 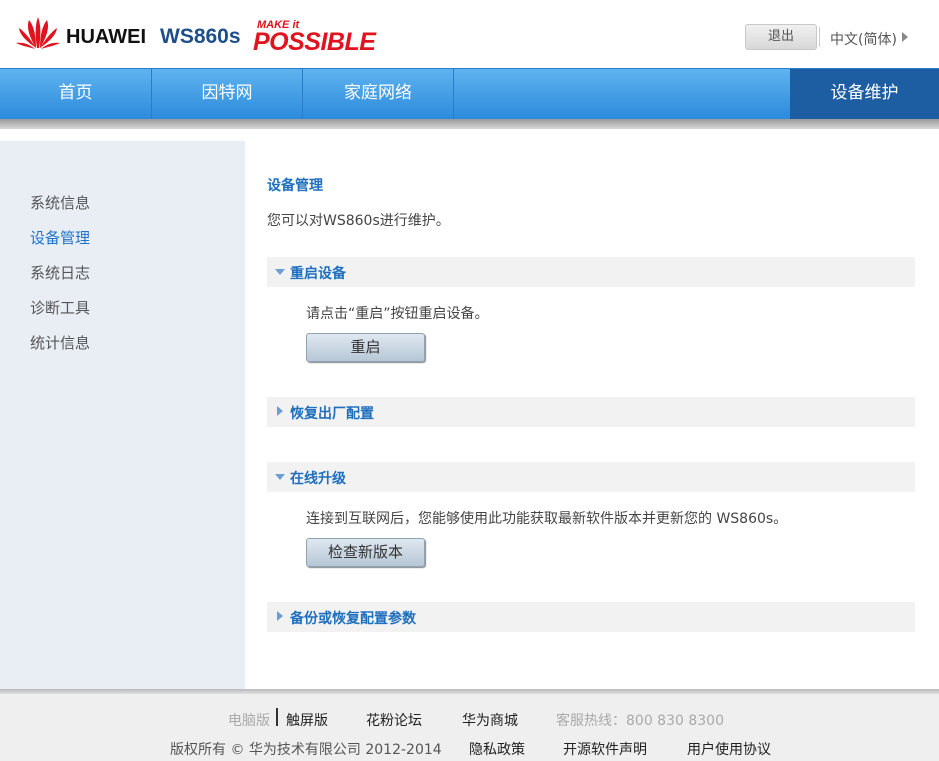 I want to click on sidebar-item-diagnostics: 诊断工具, so click(x=60, y=307).